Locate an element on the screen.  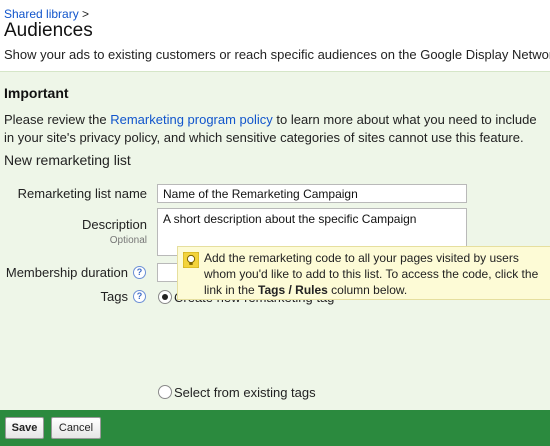
page-title: Audiences is located at coordinates (48, 30).